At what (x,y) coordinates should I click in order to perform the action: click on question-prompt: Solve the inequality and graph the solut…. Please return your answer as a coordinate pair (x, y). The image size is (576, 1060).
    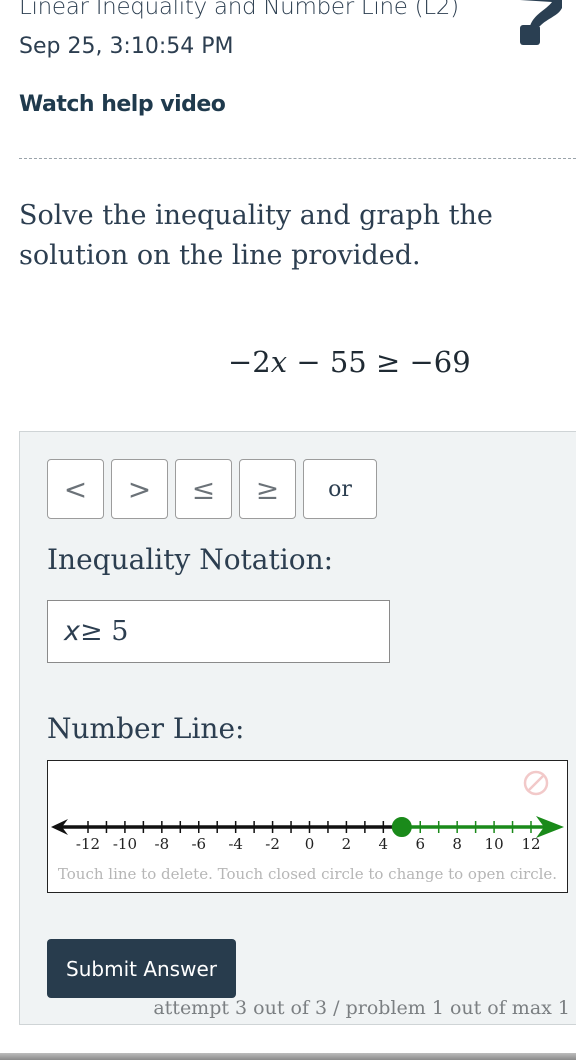
    Looking at the image, I should click on (256, 235).